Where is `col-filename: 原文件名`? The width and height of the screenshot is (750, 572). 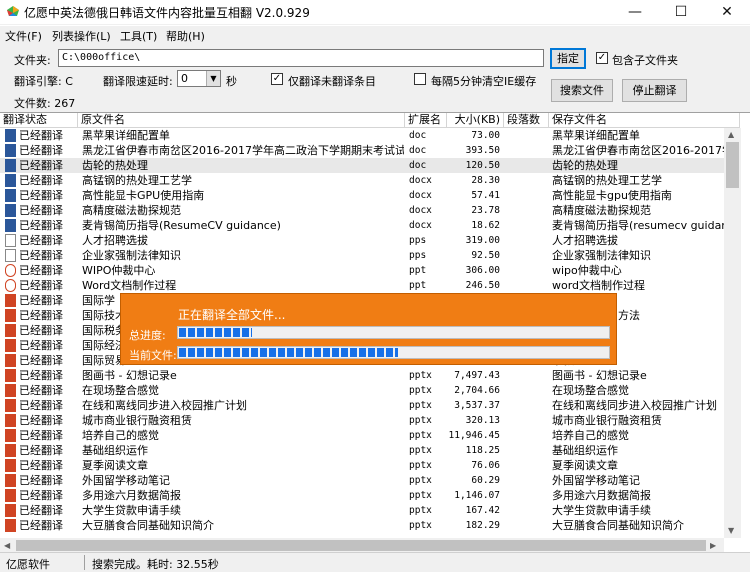 col-filename: 原文件名 is located at coordinates (241, 120).